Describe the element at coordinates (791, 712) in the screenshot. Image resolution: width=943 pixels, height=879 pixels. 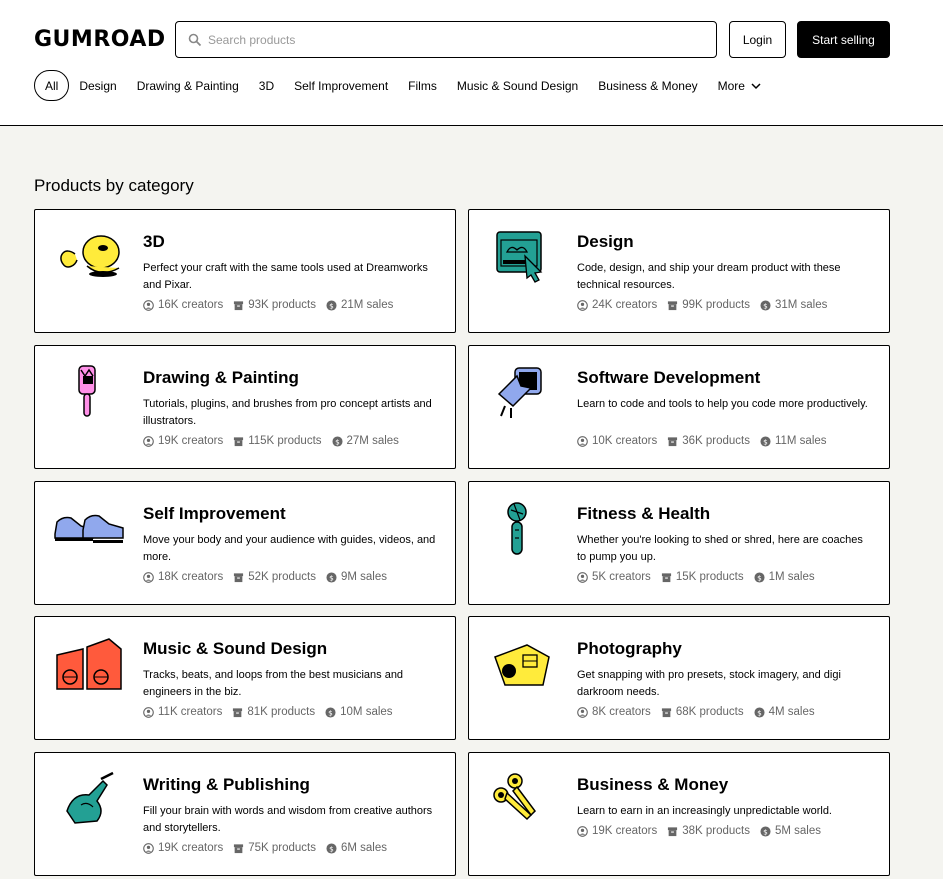
I see `sales-count: 4M sales` at that location.